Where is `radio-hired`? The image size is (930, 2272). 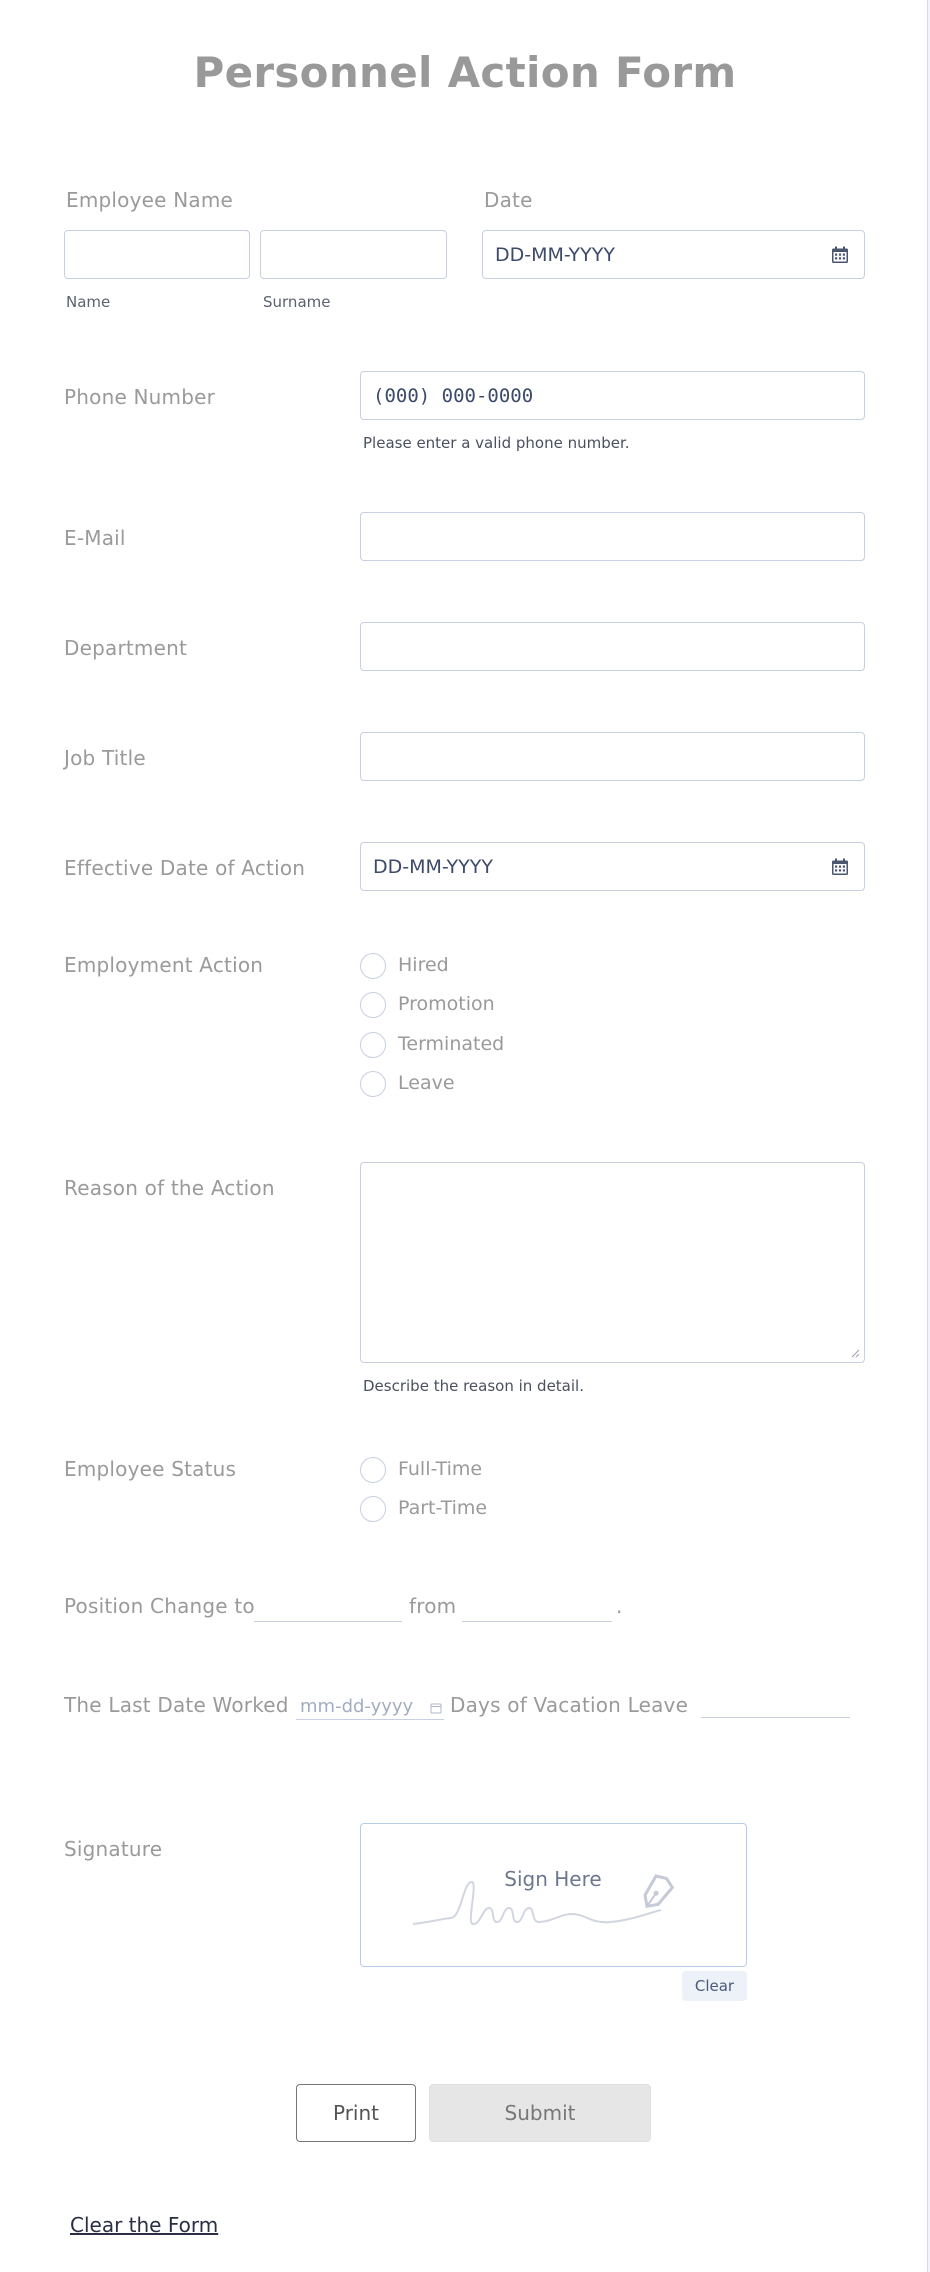
radio-hired is located at coordinates (373, 966).